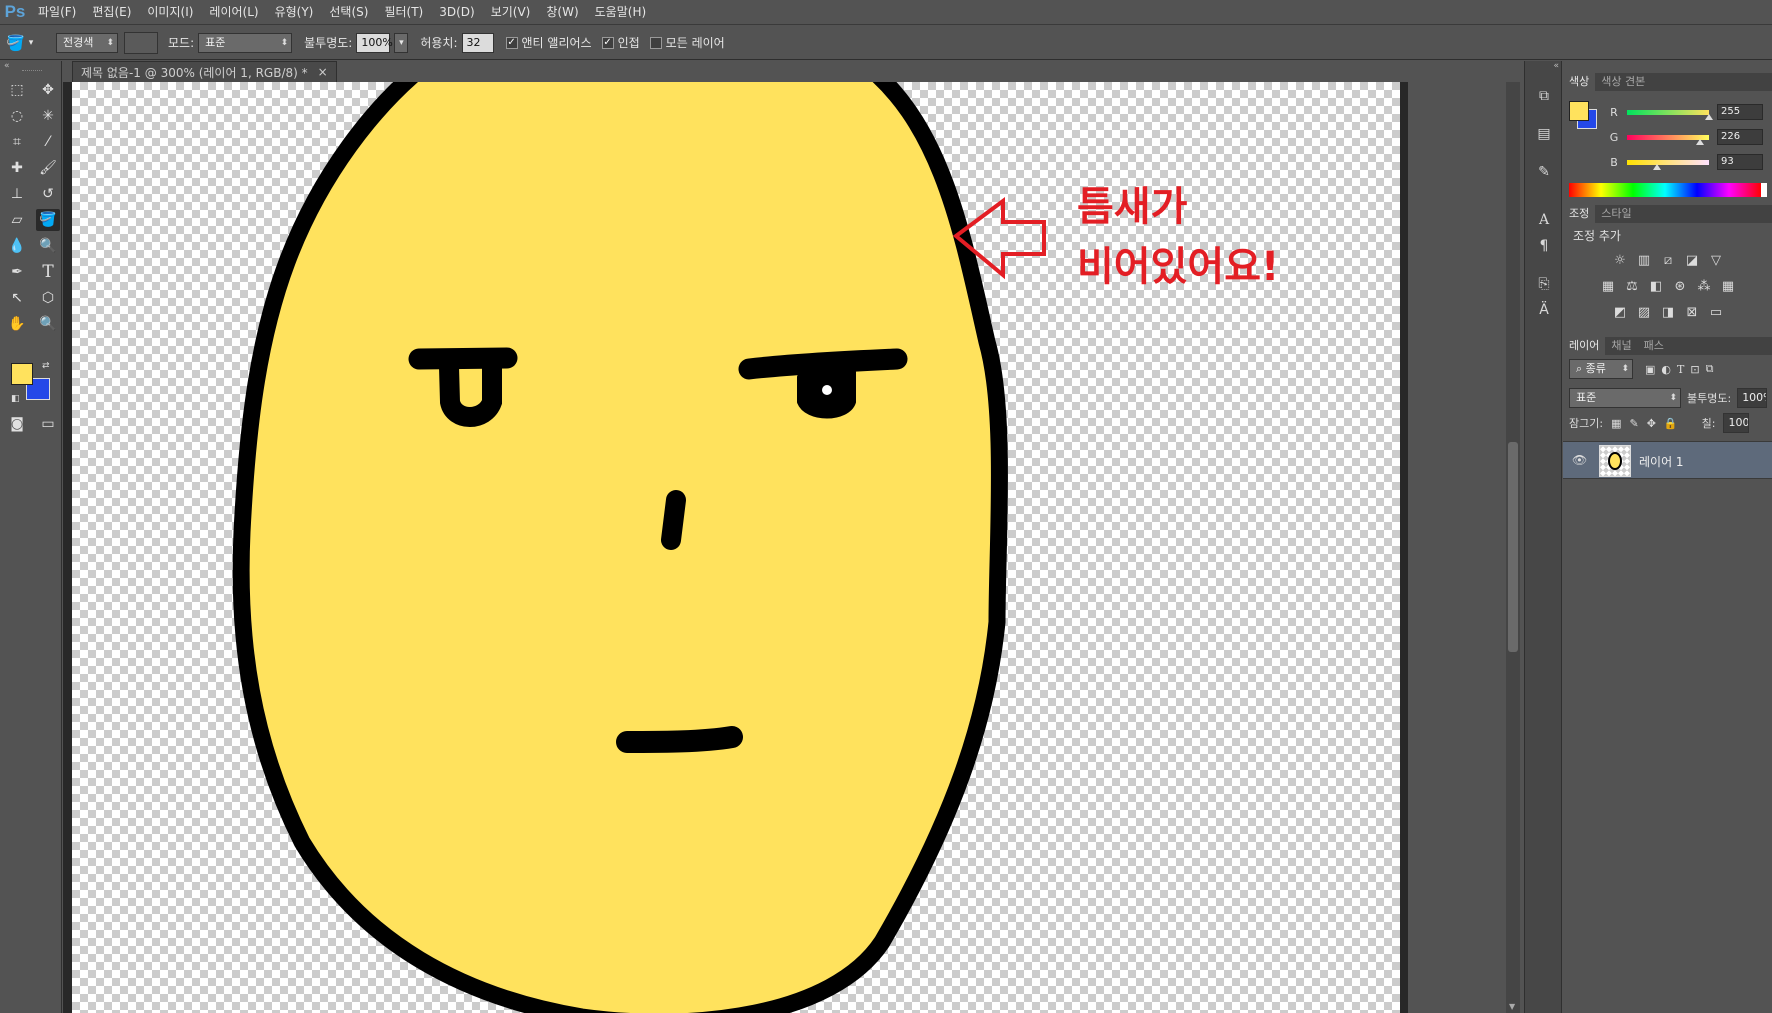  Describe the element at coordinates (1716, 312) in the screenshot. I see `gradient-map-icon: ▭` at that location.